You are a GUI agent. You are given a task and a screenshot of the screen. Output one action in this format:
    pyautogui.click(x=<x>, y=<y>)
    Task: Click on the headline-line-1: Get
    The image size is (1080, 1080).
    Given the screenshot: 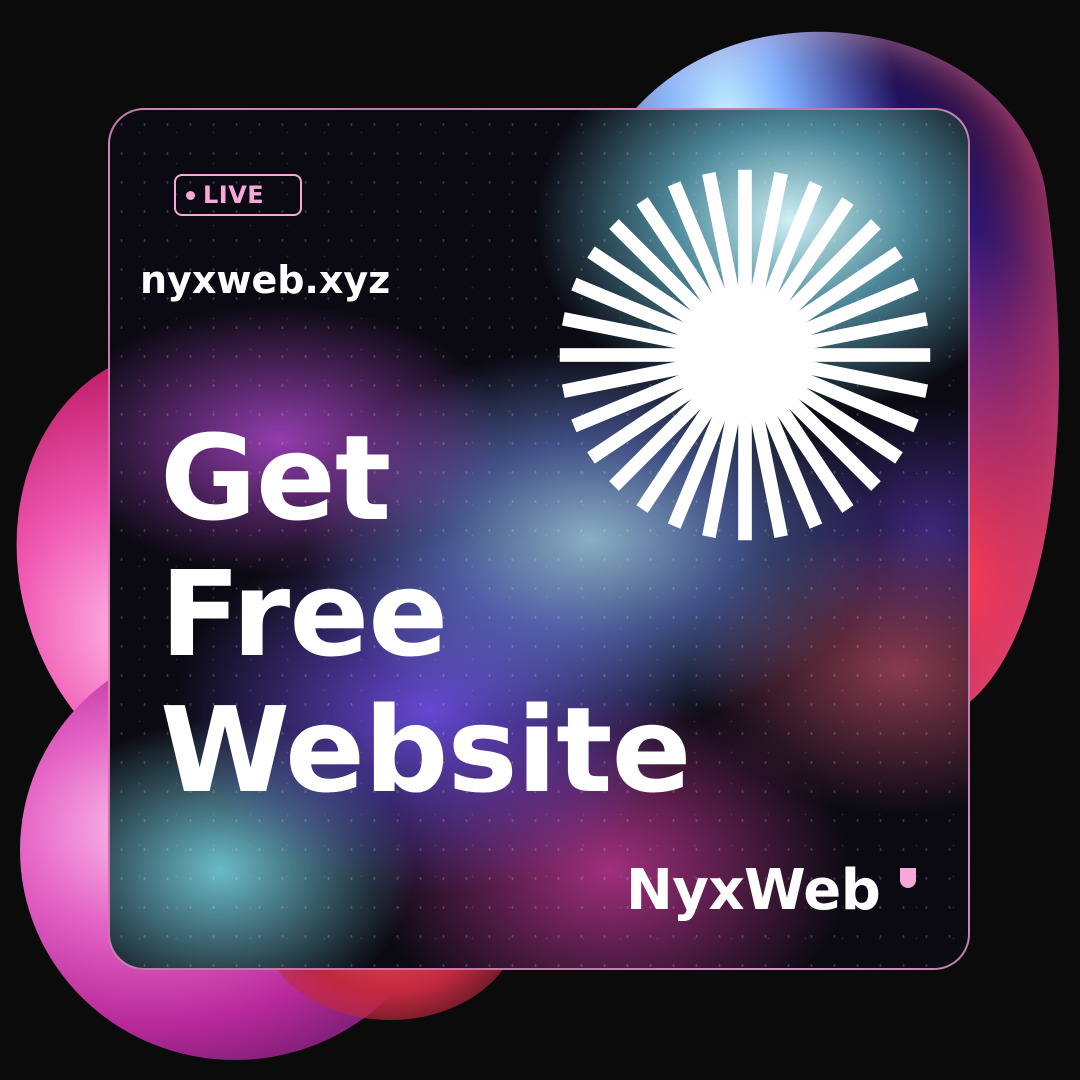 What is the action you would take?
    pyautogui.click(x=275, y=478)
    